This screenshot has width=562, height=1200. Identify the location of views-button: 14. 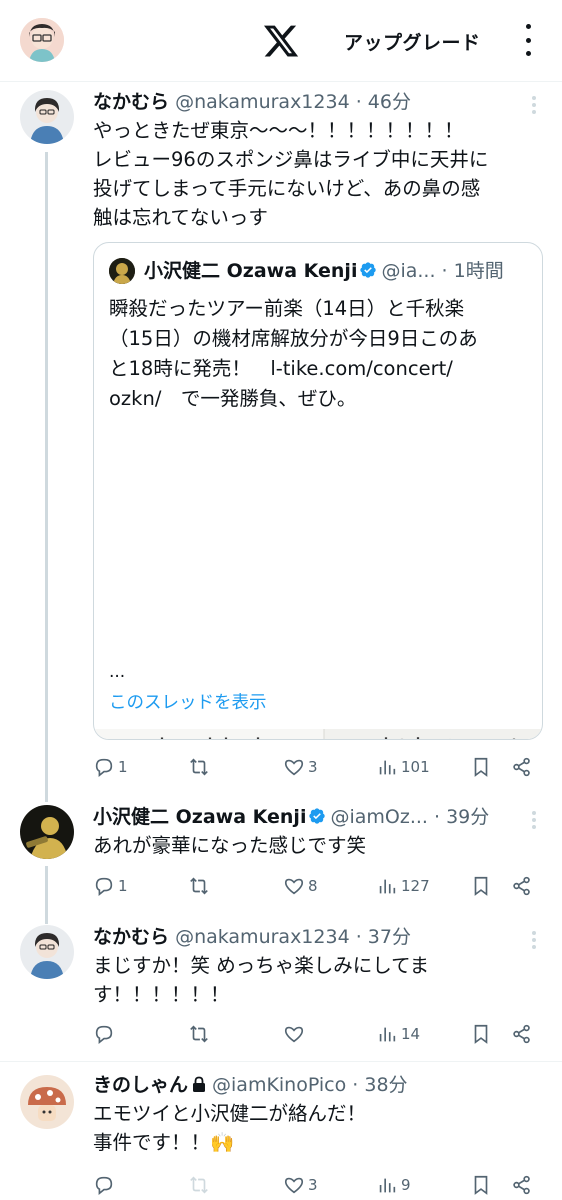
(398, 1034).